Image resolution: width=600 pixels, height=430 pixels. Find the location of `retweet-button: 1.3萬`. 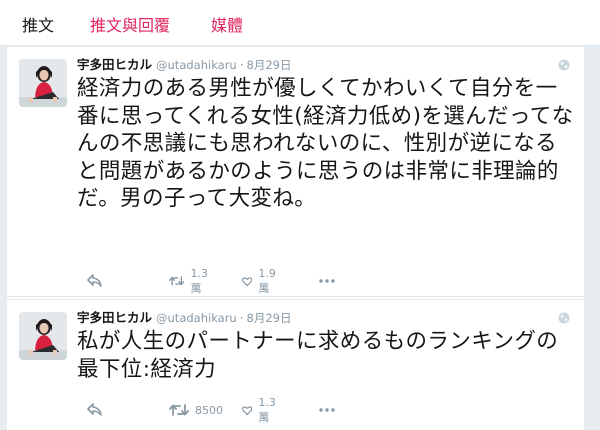

retweet-button: 1.3萬 is located at coordinates (191, 281).